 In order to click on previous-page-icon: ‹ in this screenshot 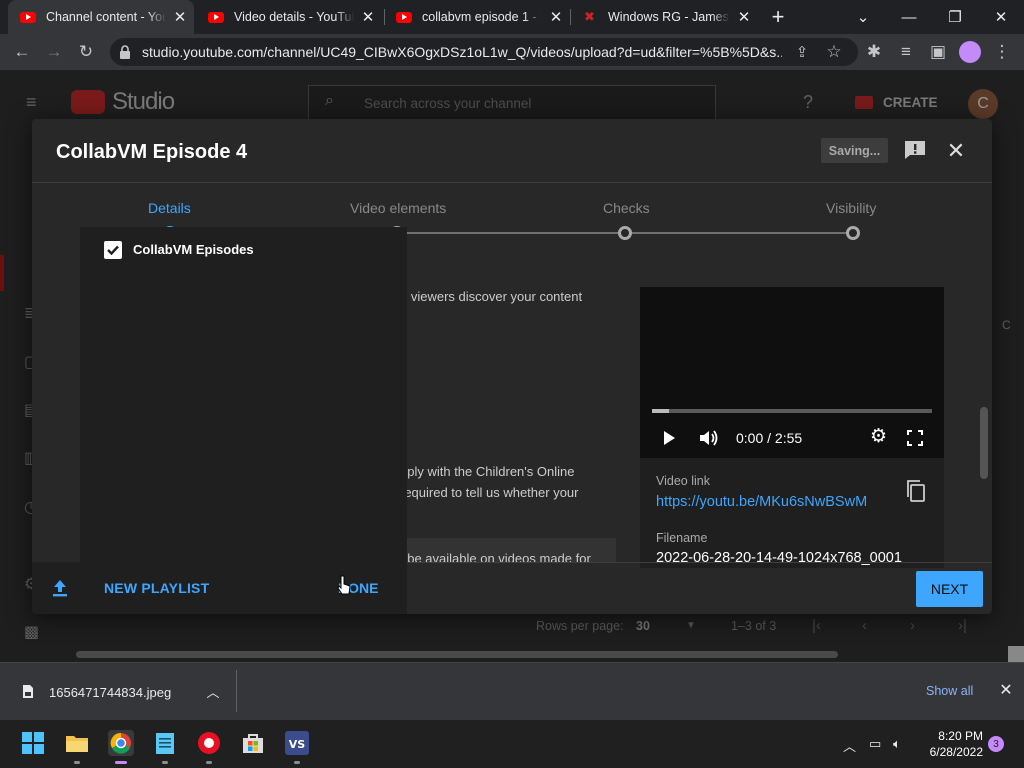, I will do `click(864, 625)`.